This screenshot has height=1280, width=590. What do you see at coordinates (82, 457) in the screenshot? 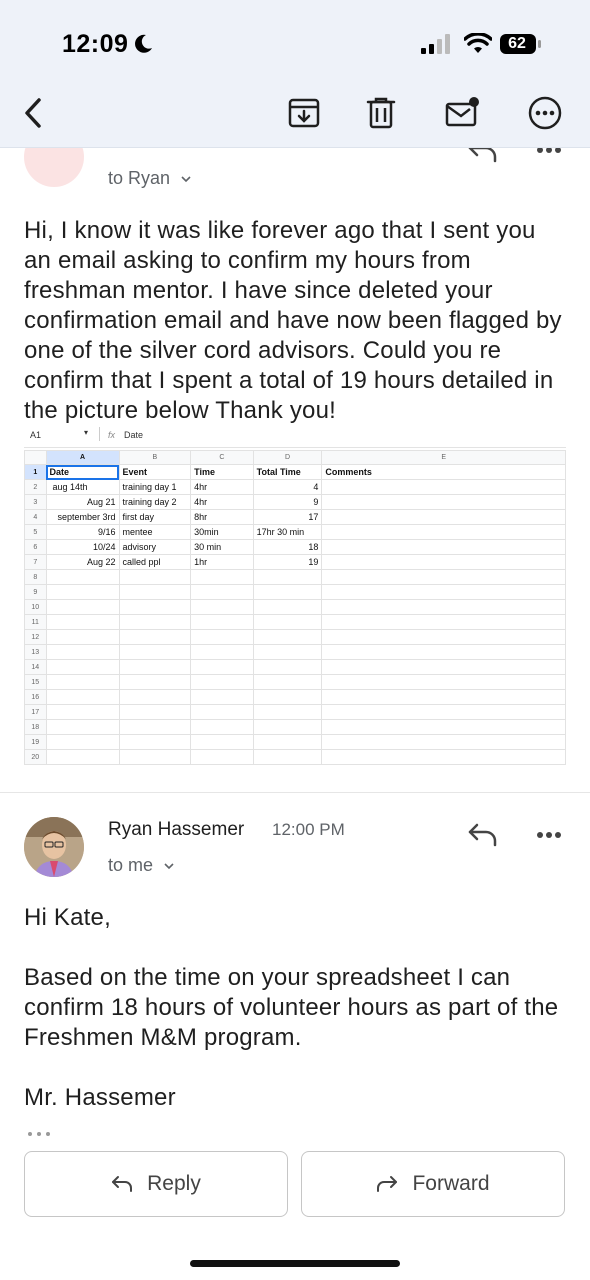
I see `column-header: A` at bounding box center [82, 457].